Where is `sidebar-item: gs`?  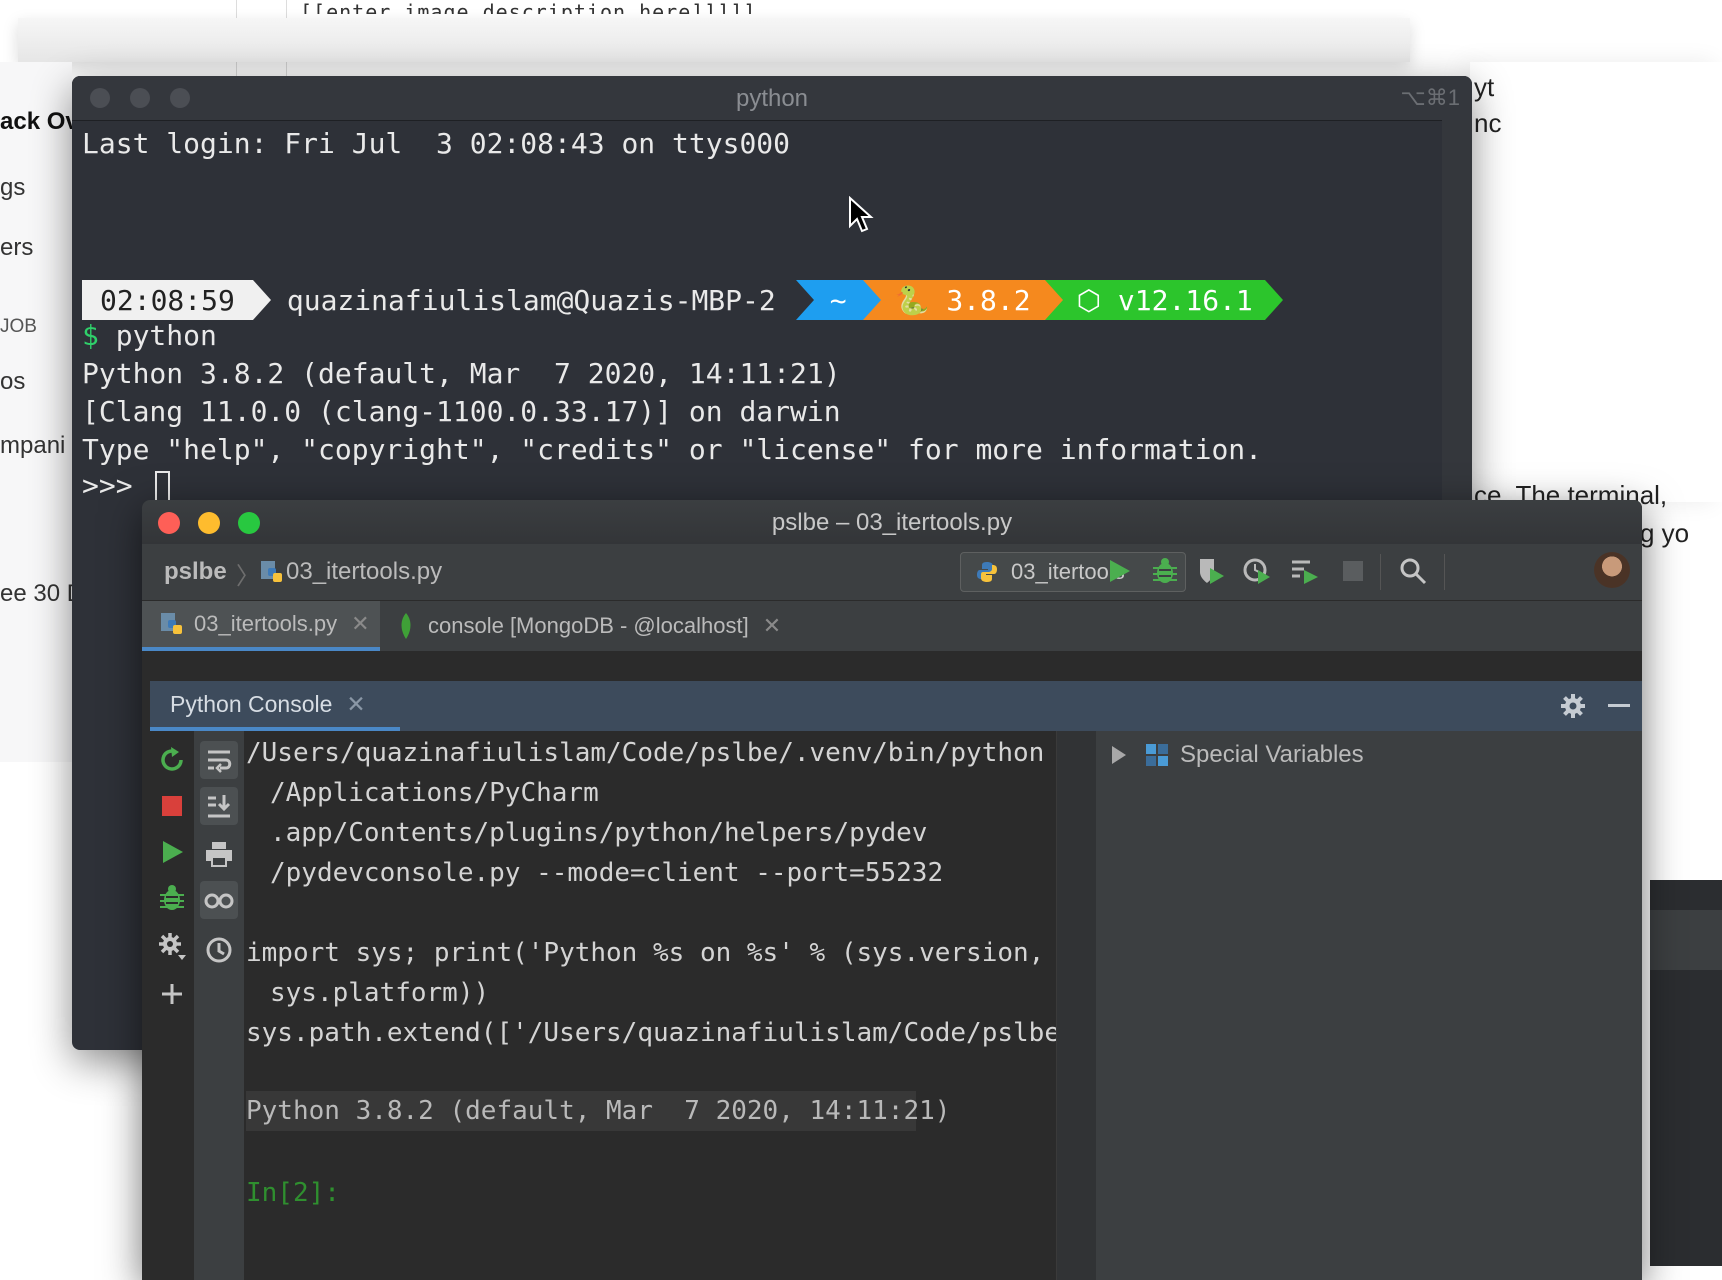 sidebar-item: gs is located at coordinates (12, 188).